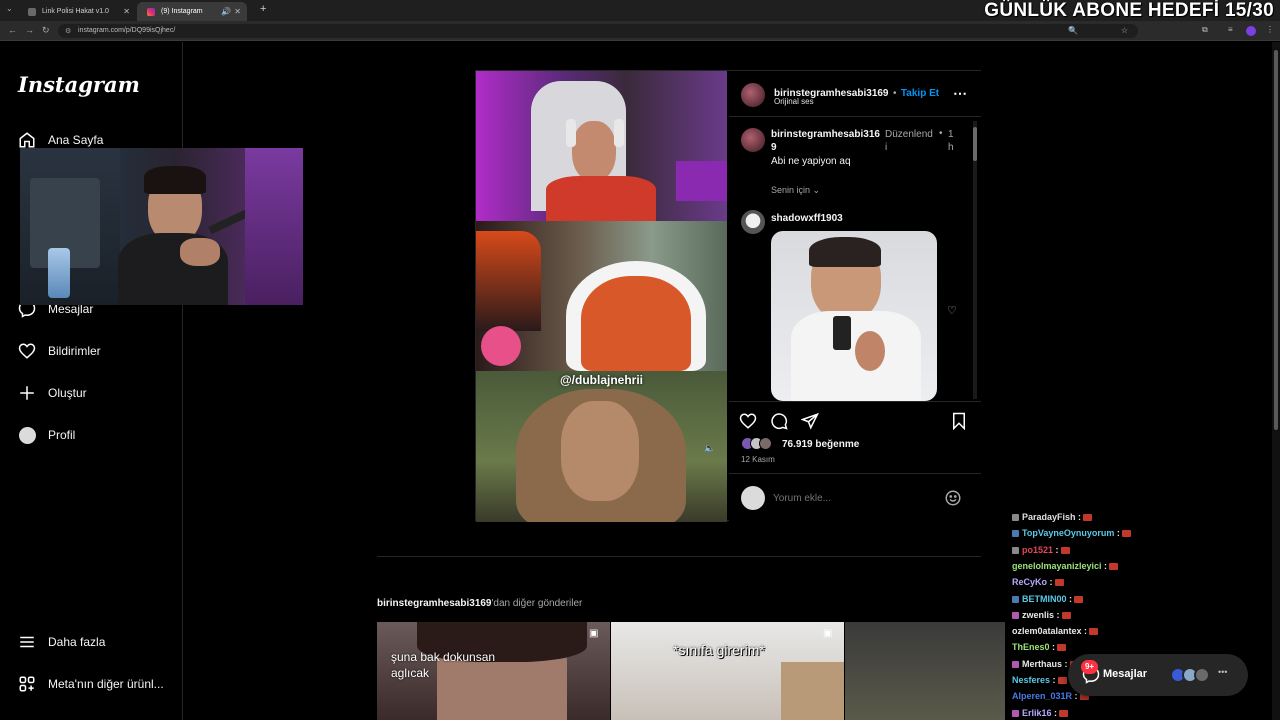 The width and height of the screenshot is (1280, 720). Describe the element at coordinates (59, 273) in the screenshot. I see `water-bottle` at that location.